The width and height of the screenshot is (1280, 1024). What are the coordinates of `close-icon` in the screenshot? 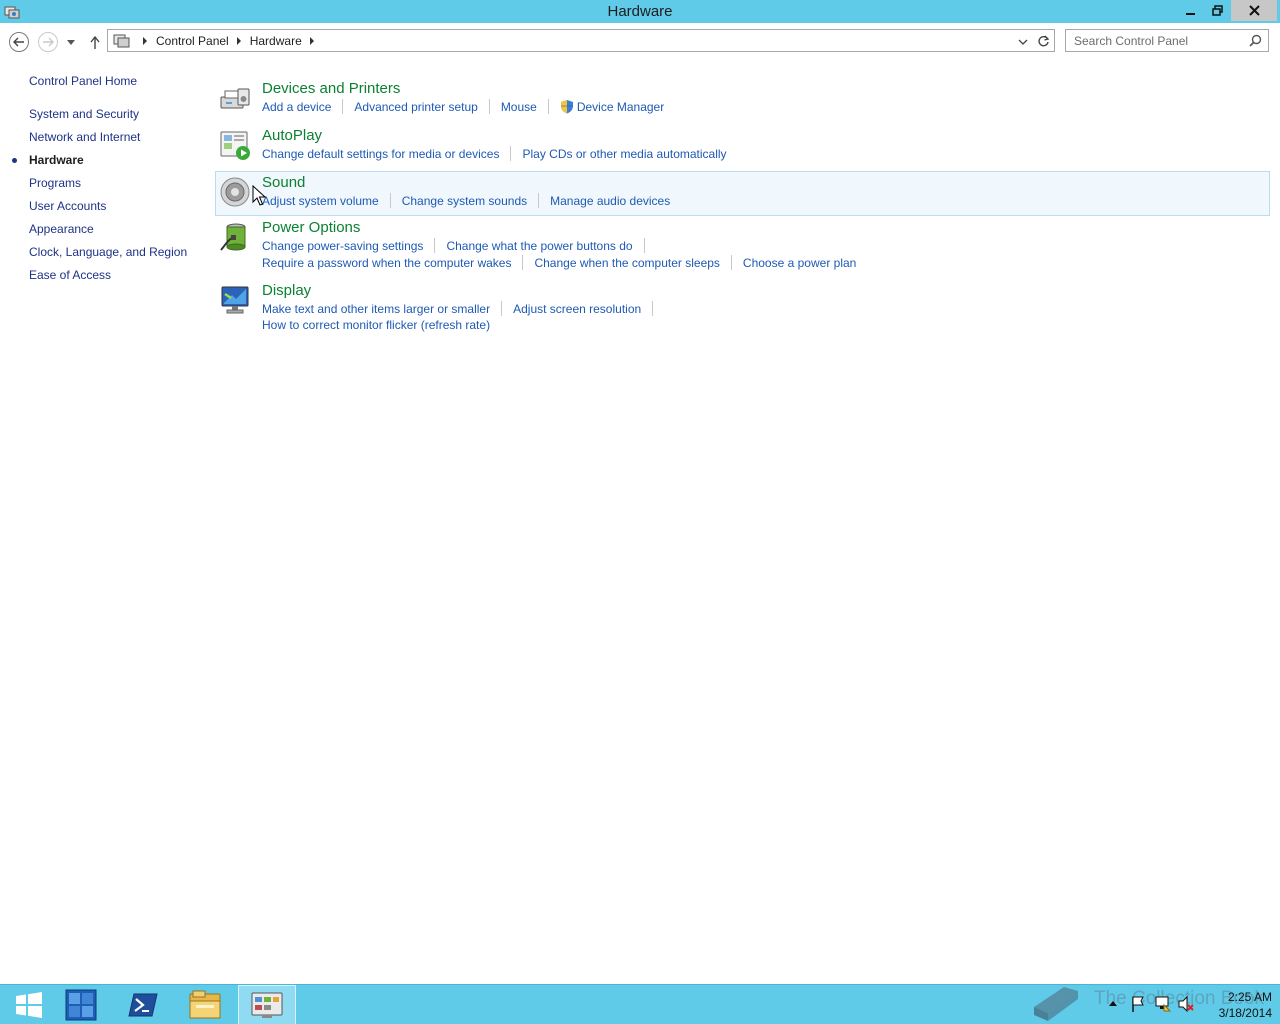 It's located at (1254, 10).